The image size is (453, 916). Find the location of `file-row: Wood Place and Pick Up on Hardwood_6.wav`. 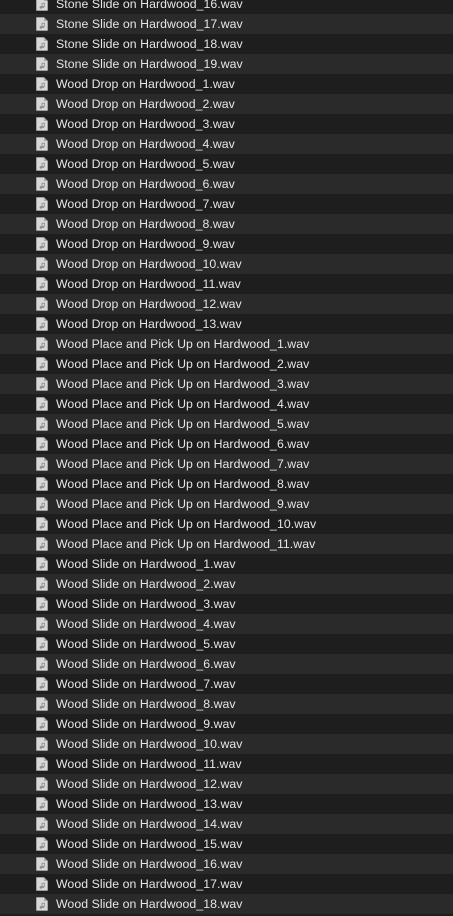

file-row: Wood Place and Pick Up on Hardwood_6.wav is located at coordinates (226, 444).